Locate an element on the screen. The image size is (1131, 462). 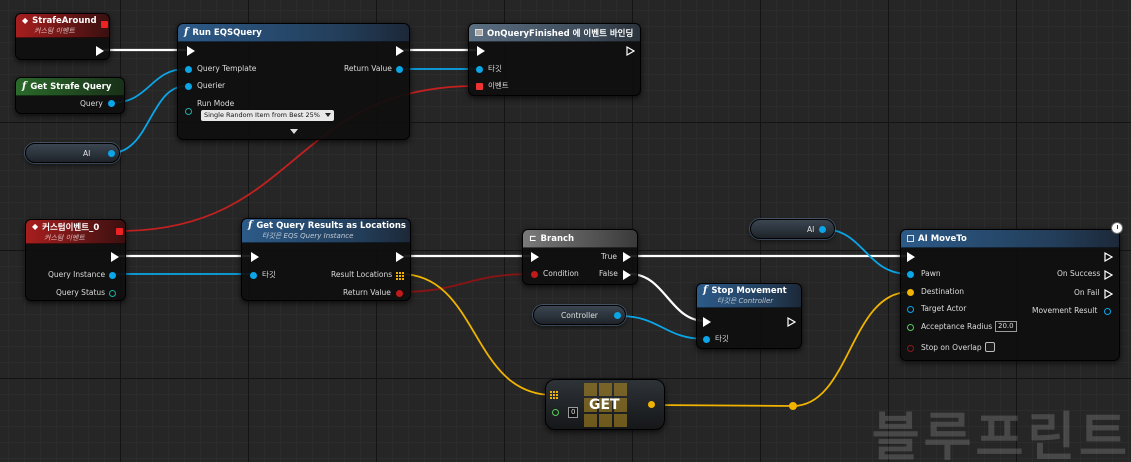
query-status-output-pin is located at coordinates (112, 293).